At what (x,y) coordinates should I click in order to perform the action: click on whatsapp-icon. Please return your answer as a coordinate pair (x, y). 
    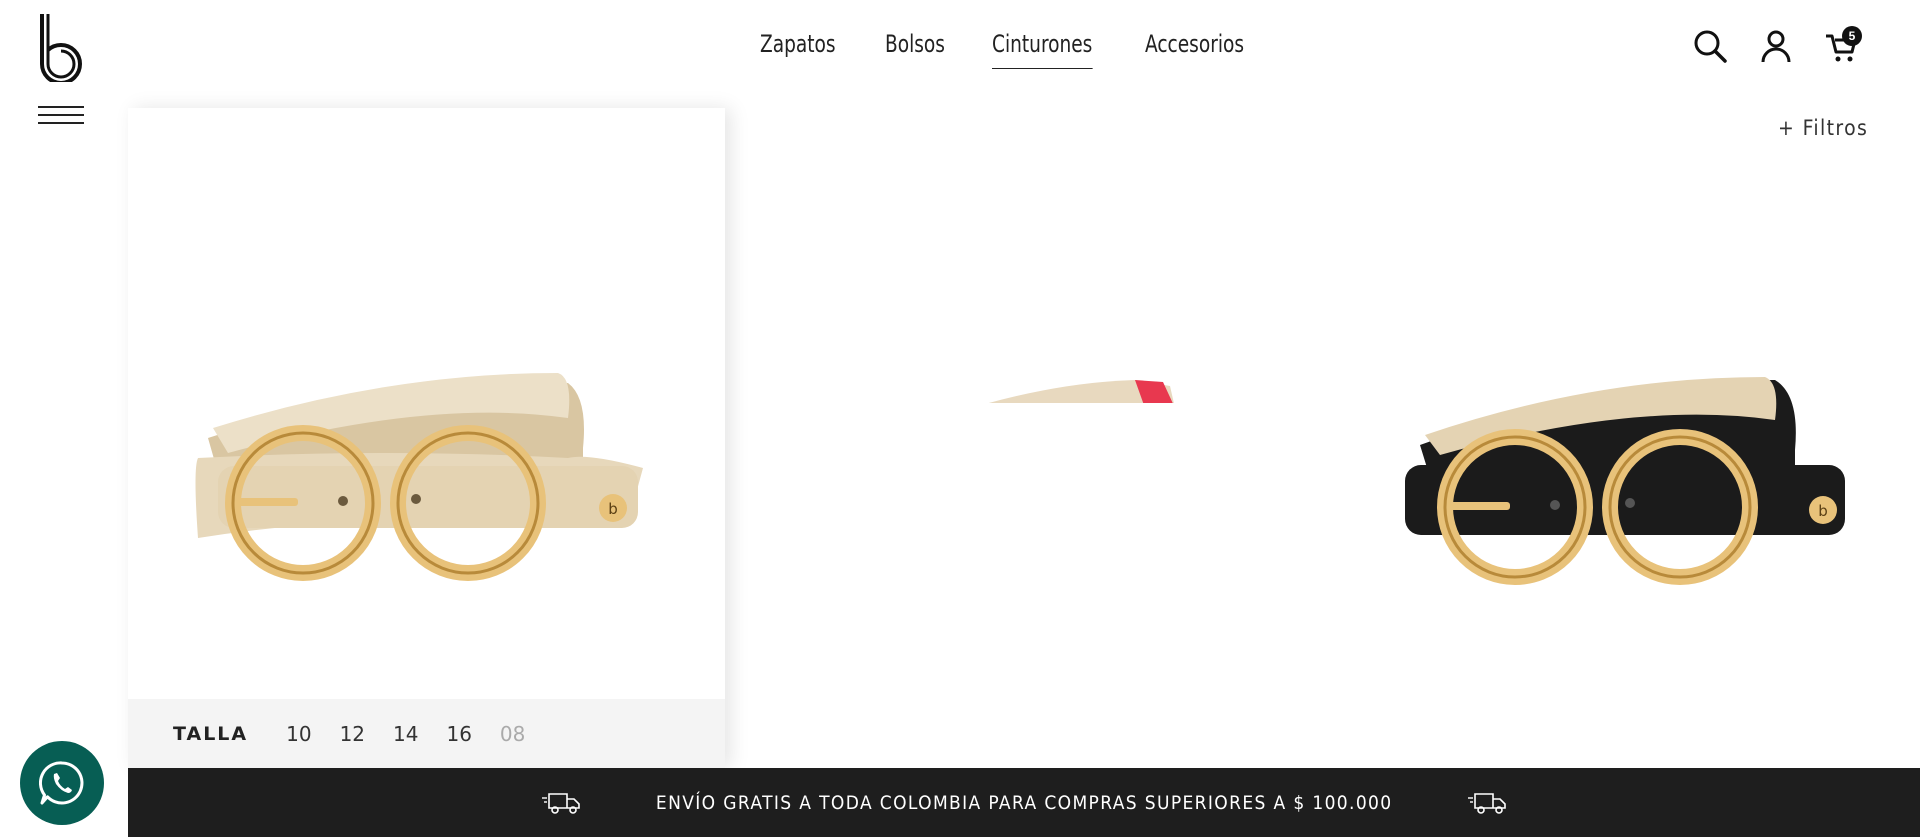
    Looking at the image, I should click on (61, 783).